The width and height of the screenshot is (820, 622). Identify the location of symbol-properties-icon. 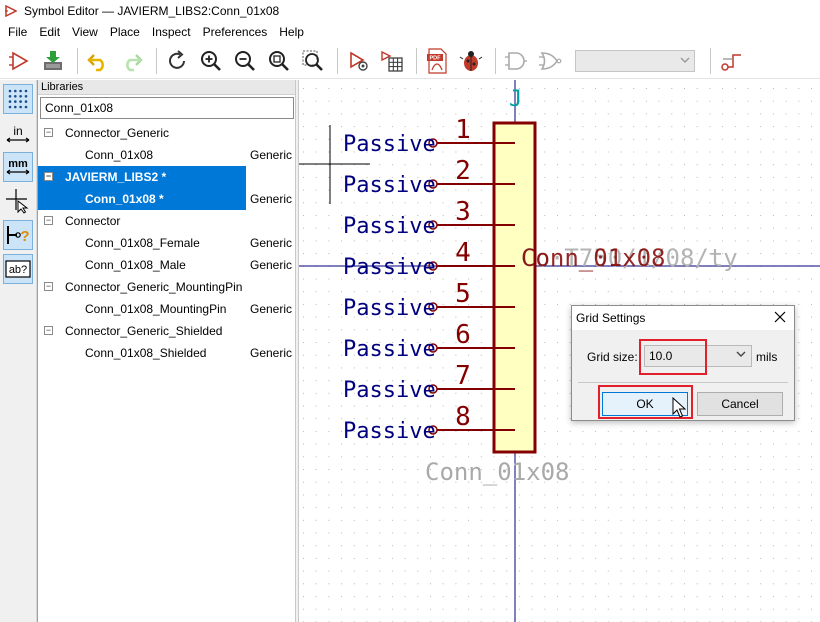
(358, 61).